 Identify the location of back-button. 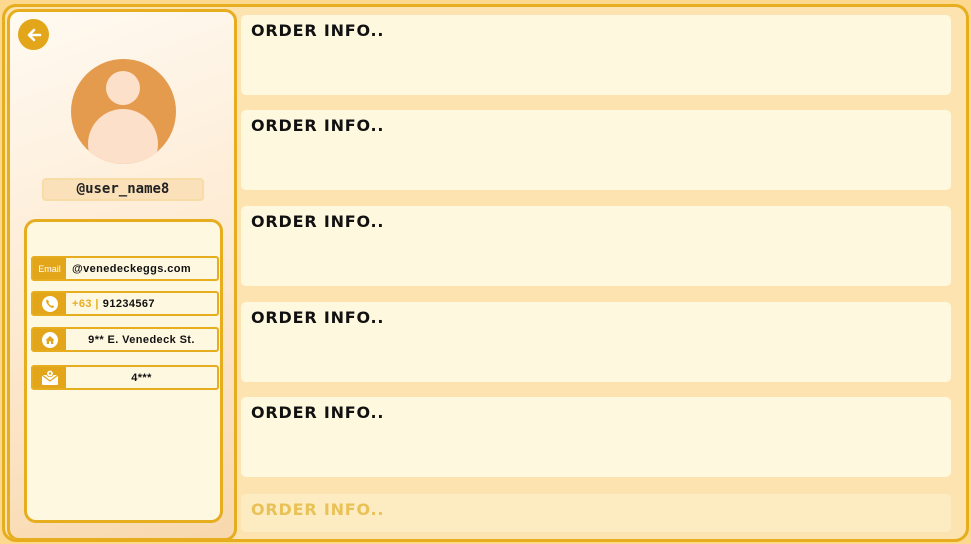
(33, 34).